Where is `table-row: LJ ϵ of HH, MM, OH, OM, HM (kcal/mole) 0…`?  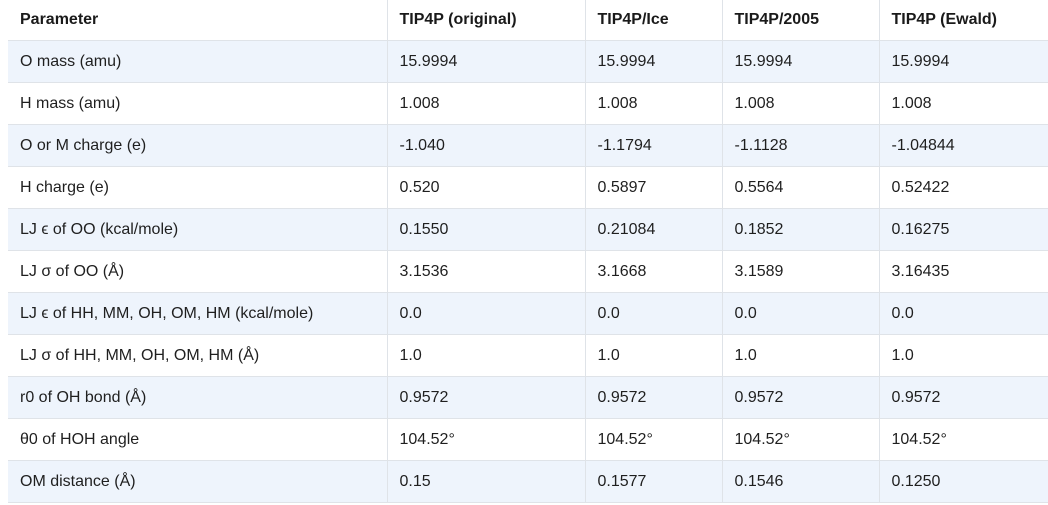
table-row: LJ ϵ of HH, MM, OH, OM, HM (kcal/mole) 0… is located at coordinates (528, 313).